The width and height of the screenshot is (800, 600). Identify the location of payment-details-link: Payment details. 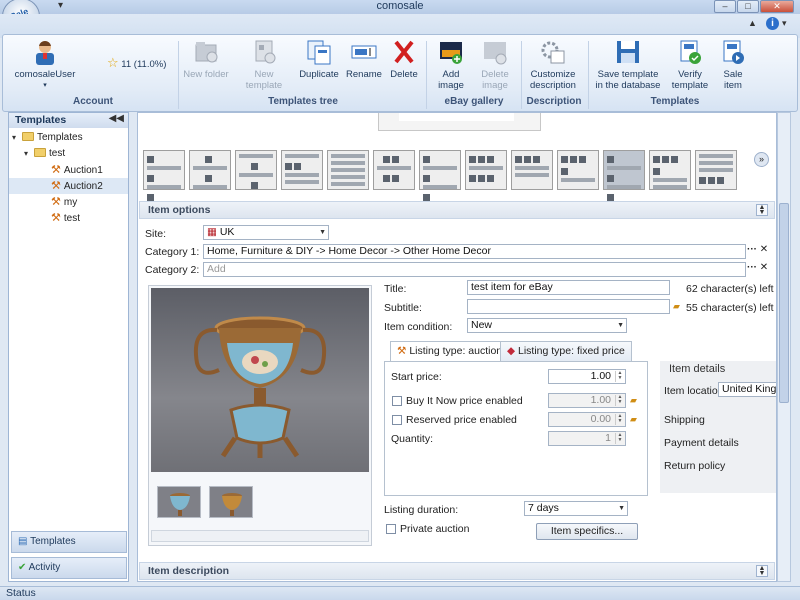
(701, 443).